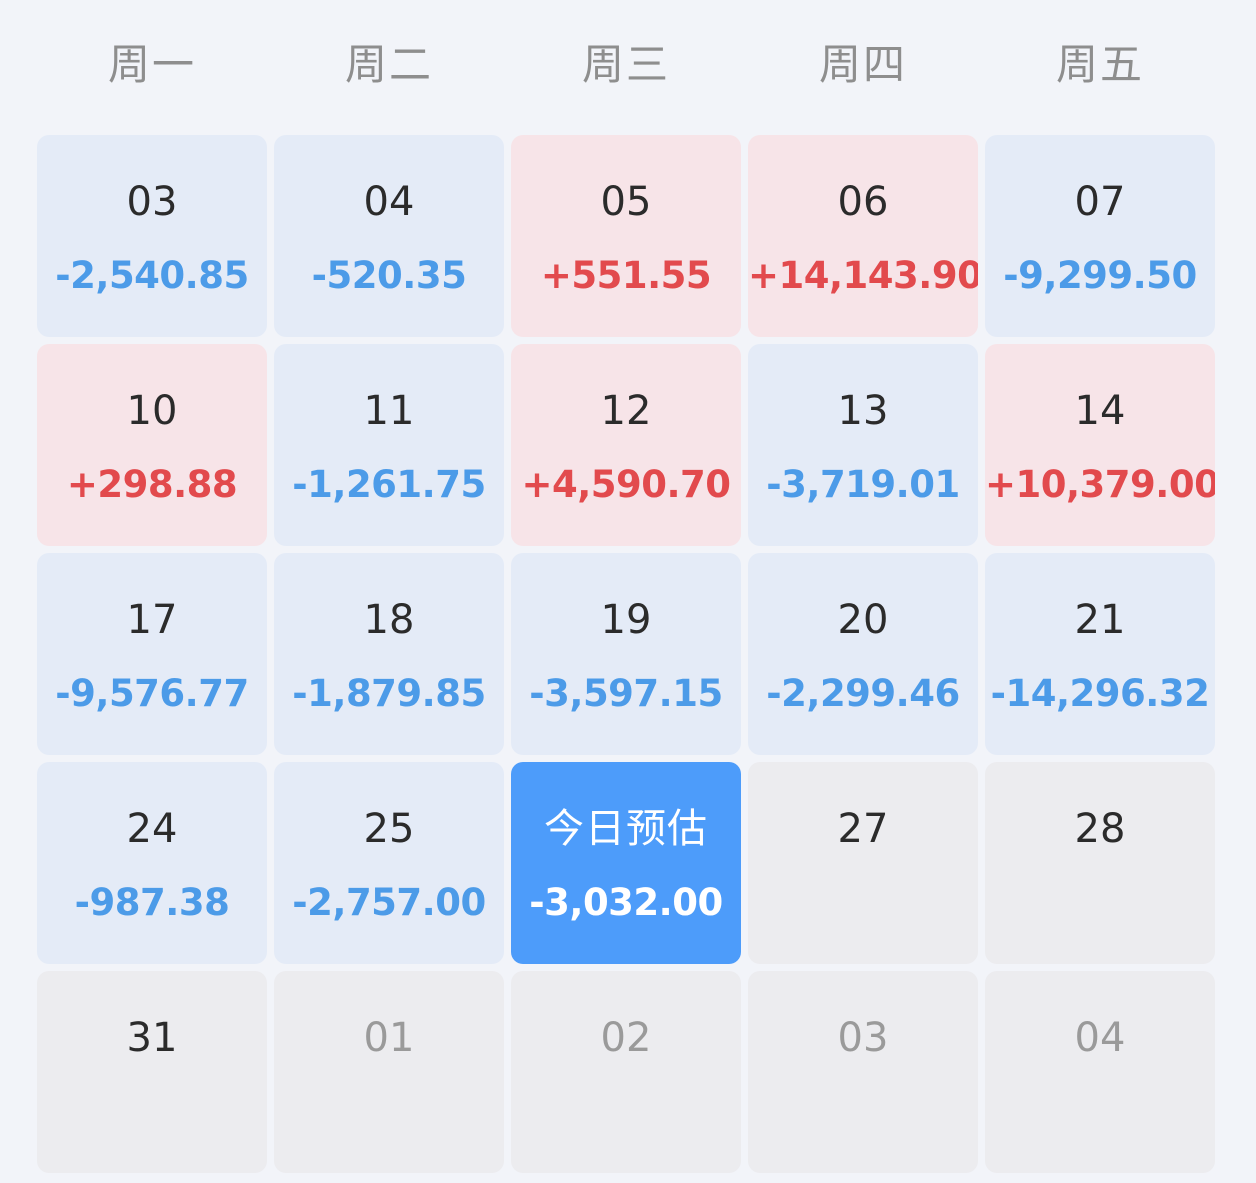 This screenshot has height=1183, width=1256. I want to click on day-cell: 04, so click(1100, 1072).